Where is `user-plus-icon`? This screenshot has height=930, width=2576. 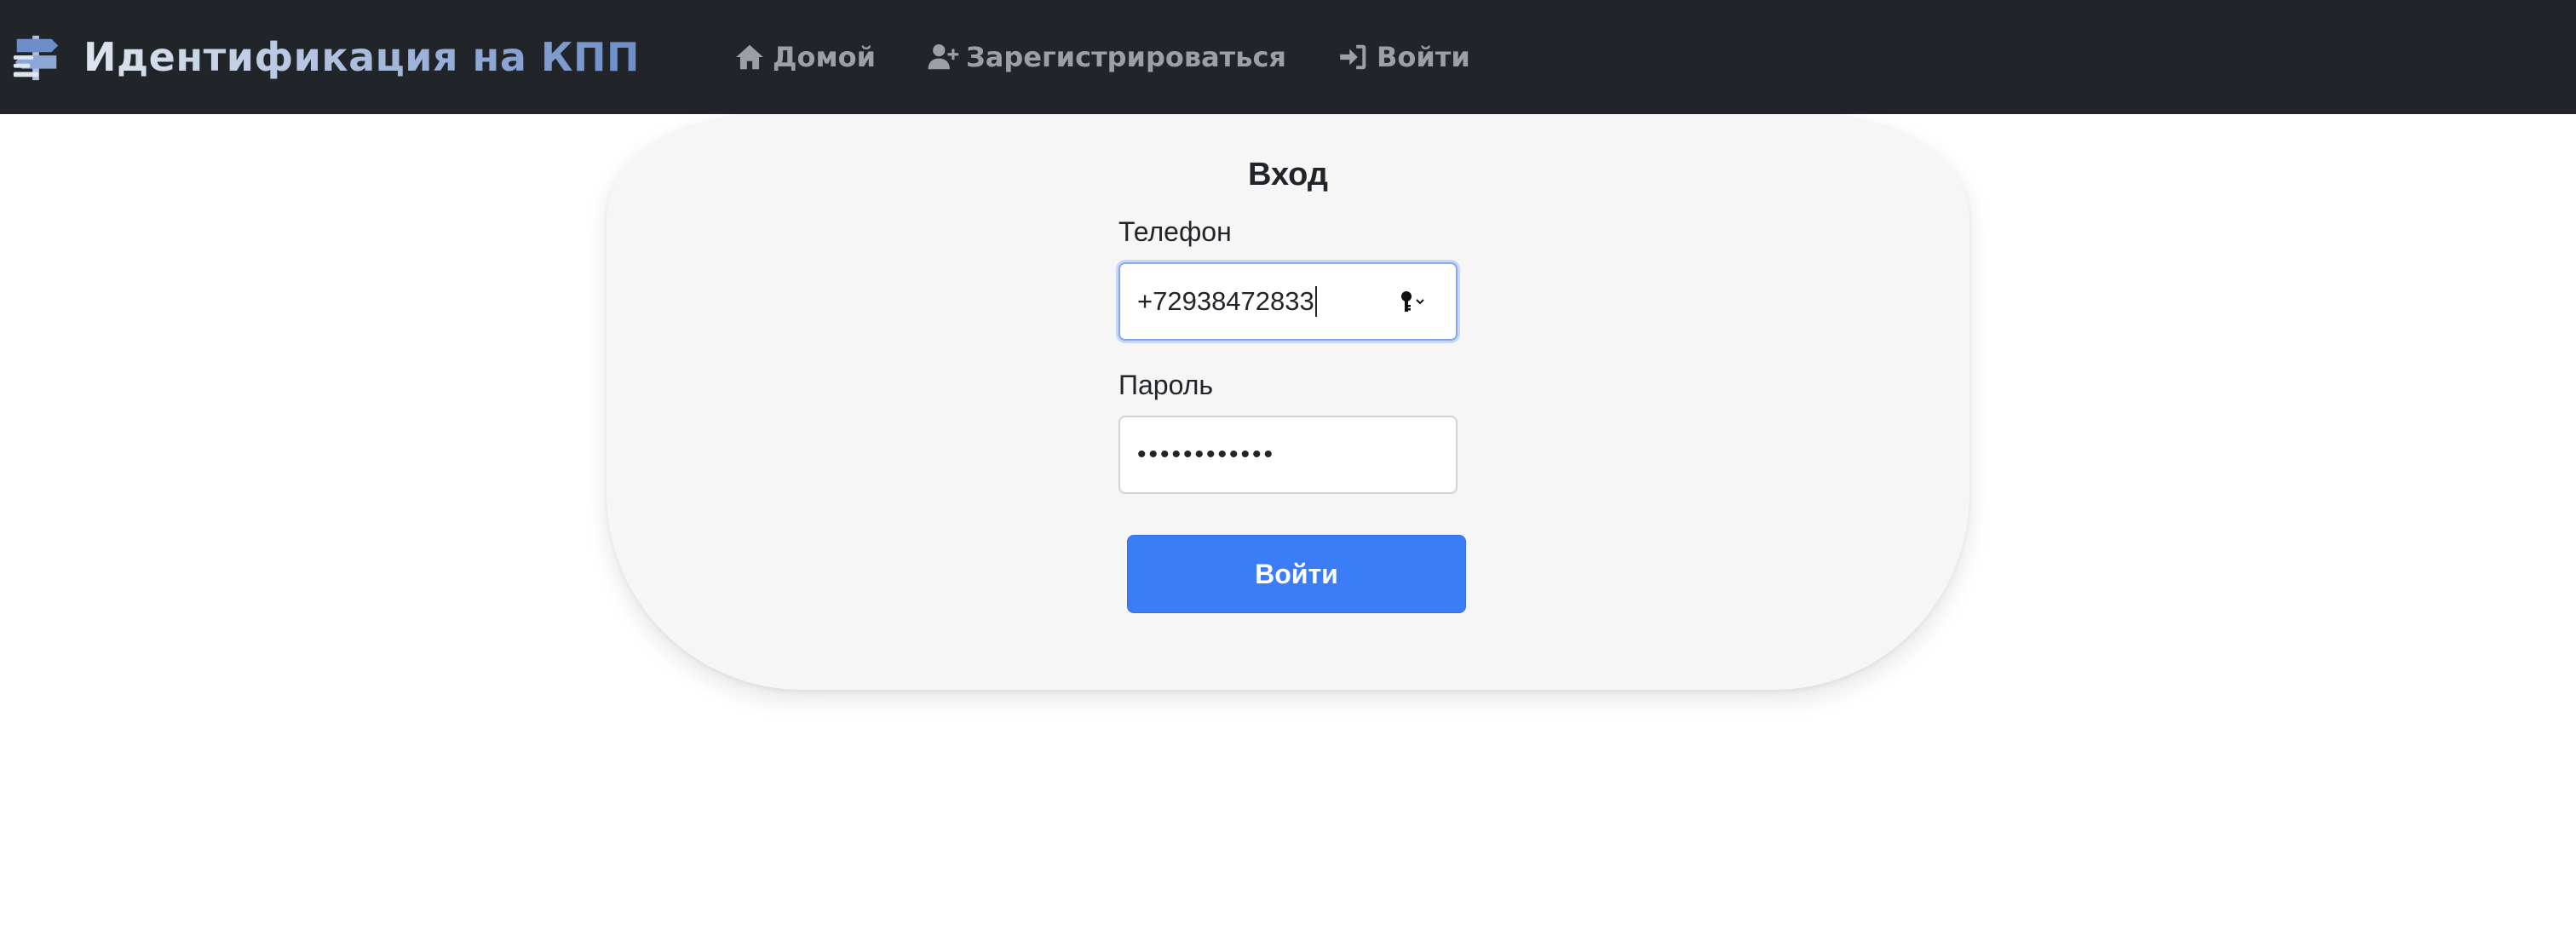
user-plus-icon is located at coordinates (944, 56).